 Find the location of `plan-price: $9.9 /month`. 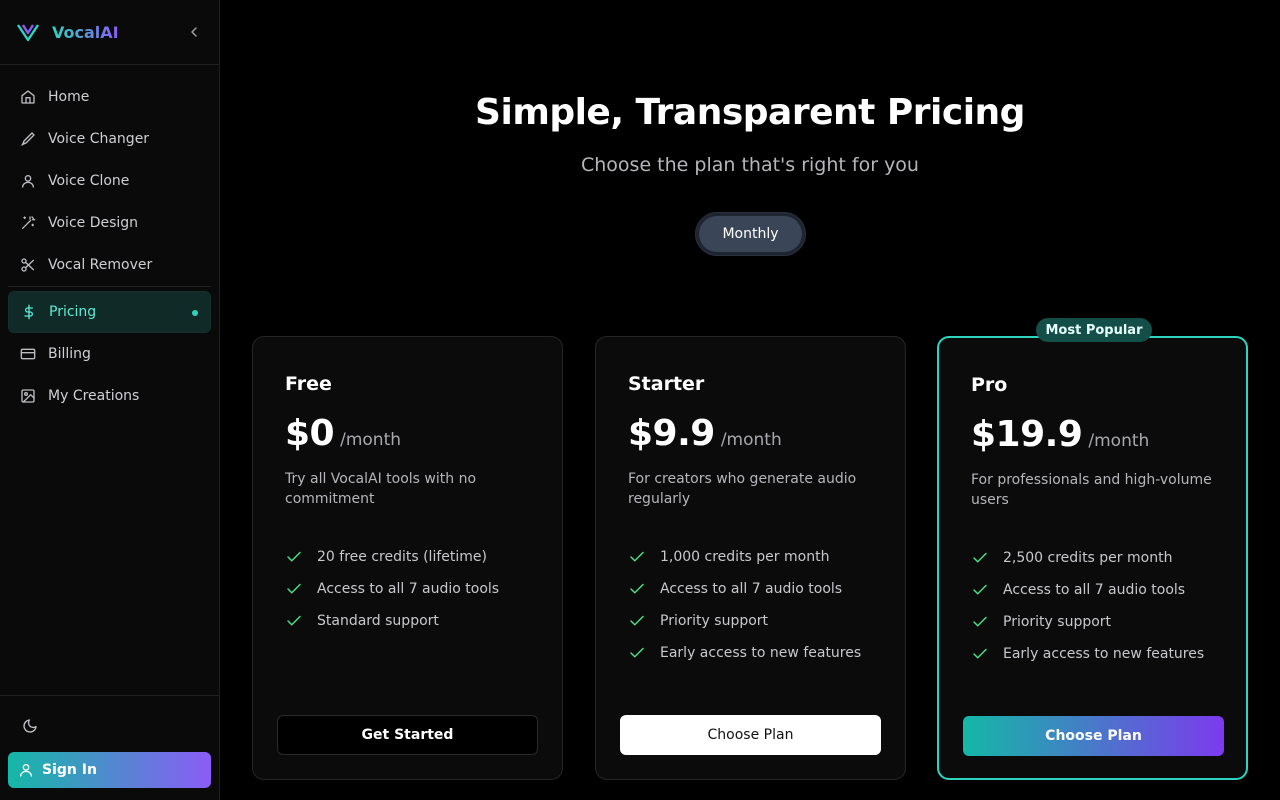

plan-price: $9.9 /month is located at coordinates (705, 433).